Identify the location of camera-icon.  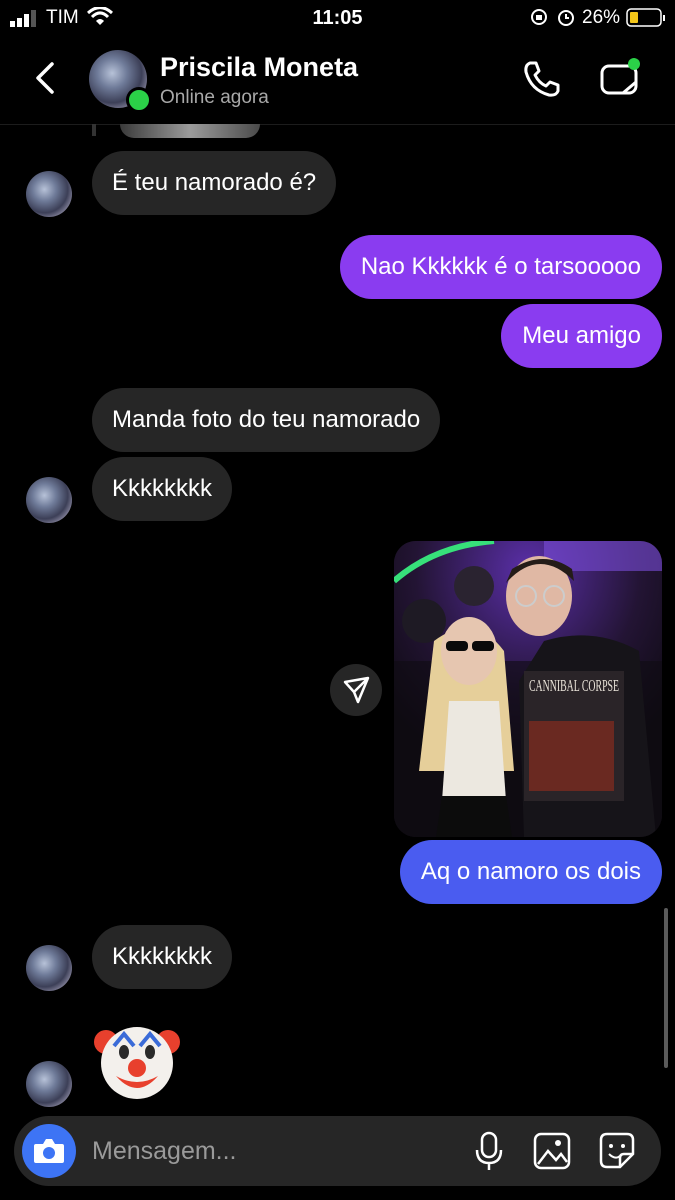
(49, 1151).